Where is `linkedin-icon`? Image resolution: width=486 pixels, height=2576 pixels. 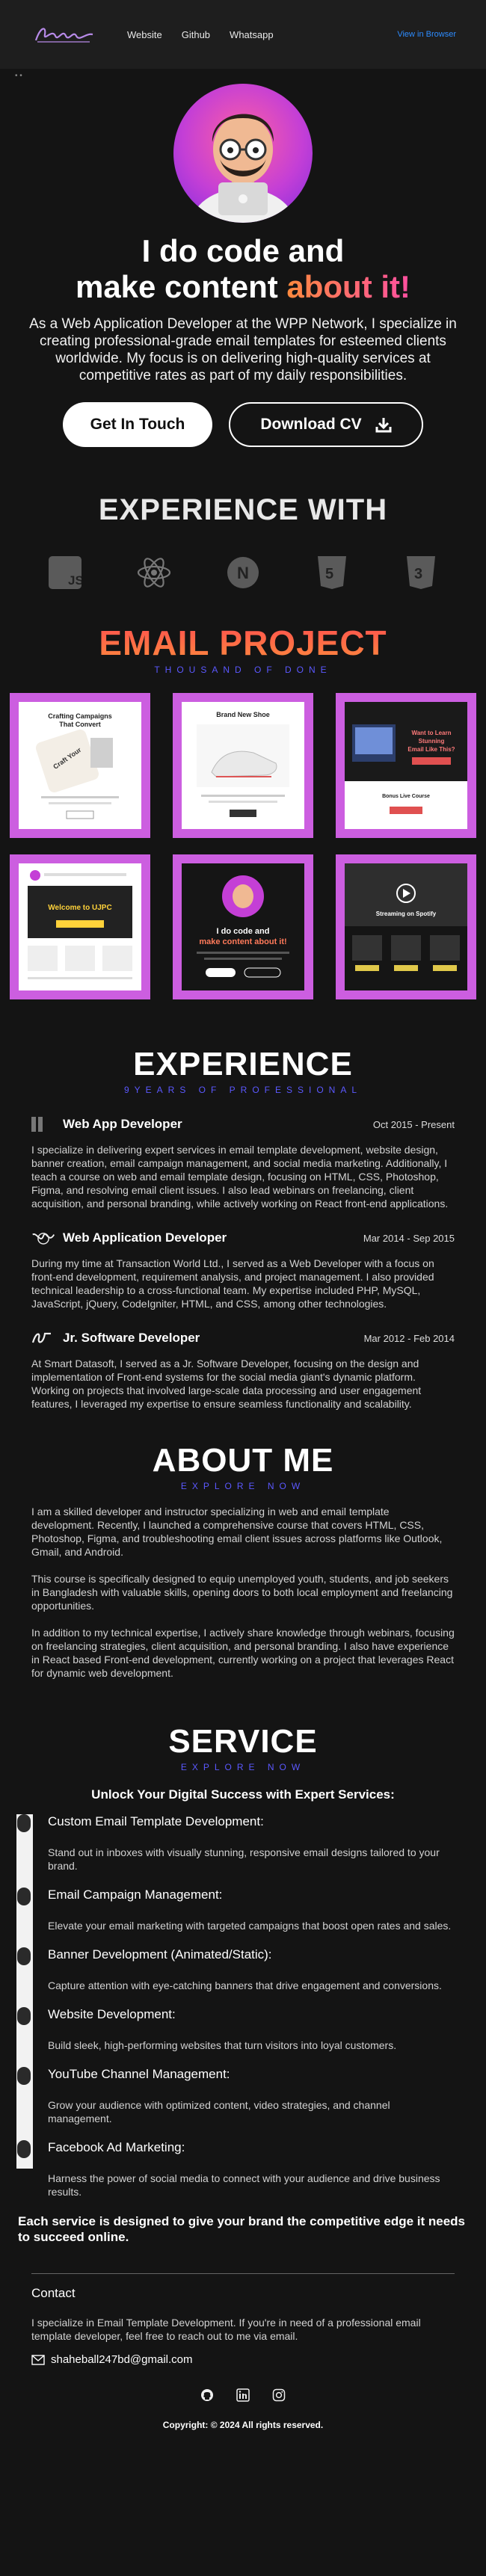
linkedin-icon is located at coordinates (243, 2395).